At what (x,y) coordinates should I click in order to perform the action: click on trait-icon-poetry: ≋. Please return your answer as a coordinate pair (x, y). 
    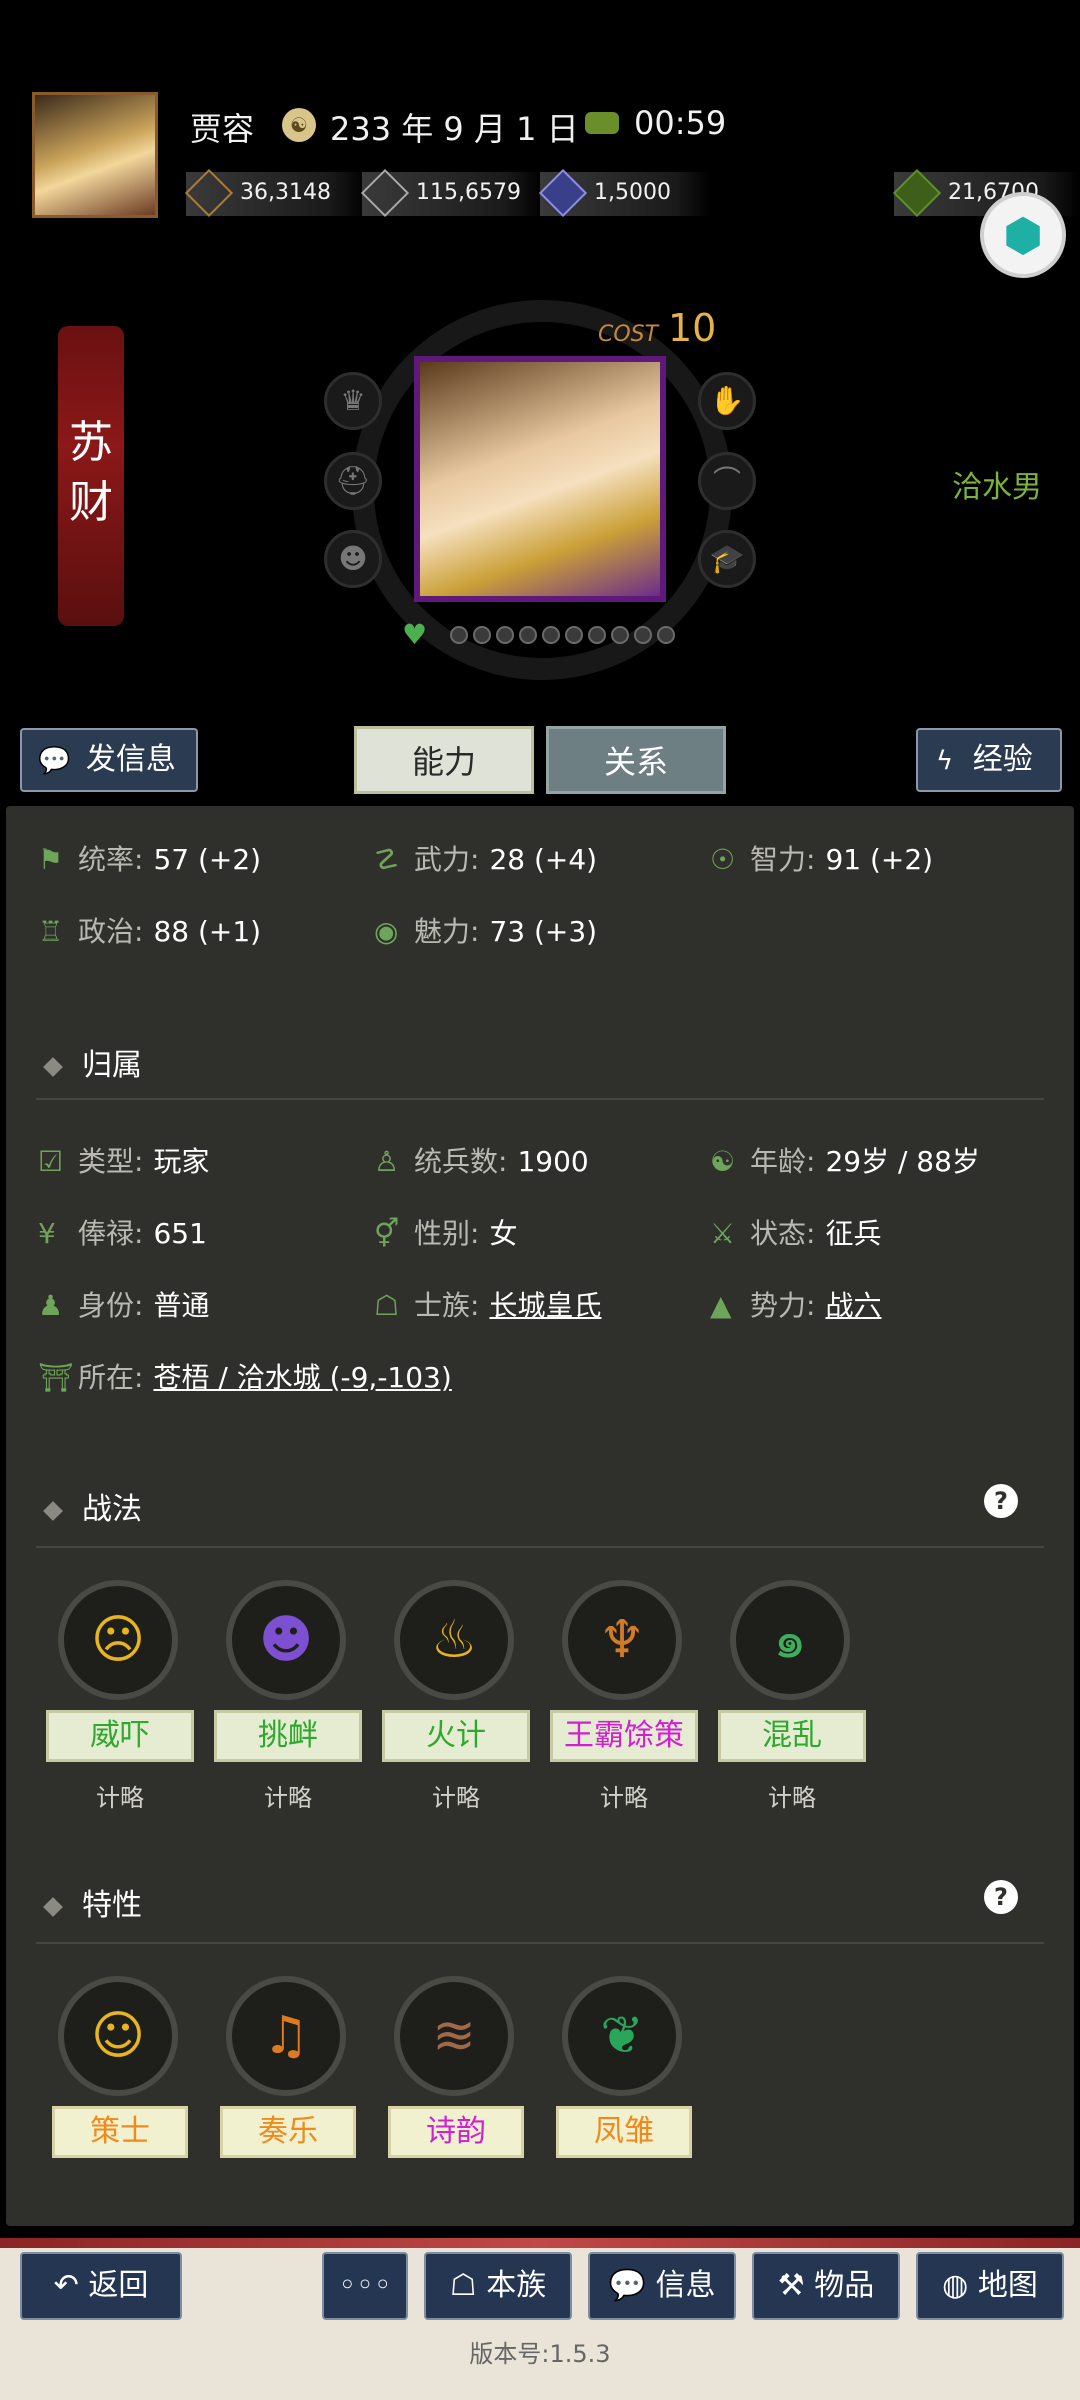
    Looking at the image, I should click on (454, 2036).